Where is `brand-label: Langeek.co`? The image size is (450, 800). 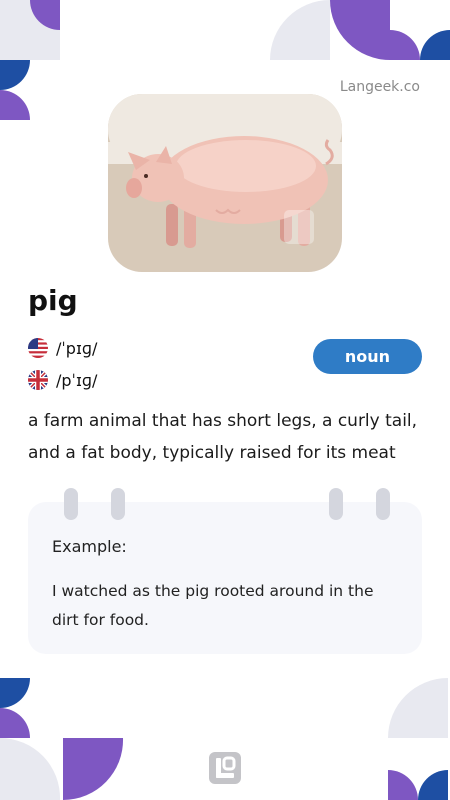 brand-label: Langeek.co is located at coordinates (379, 87).